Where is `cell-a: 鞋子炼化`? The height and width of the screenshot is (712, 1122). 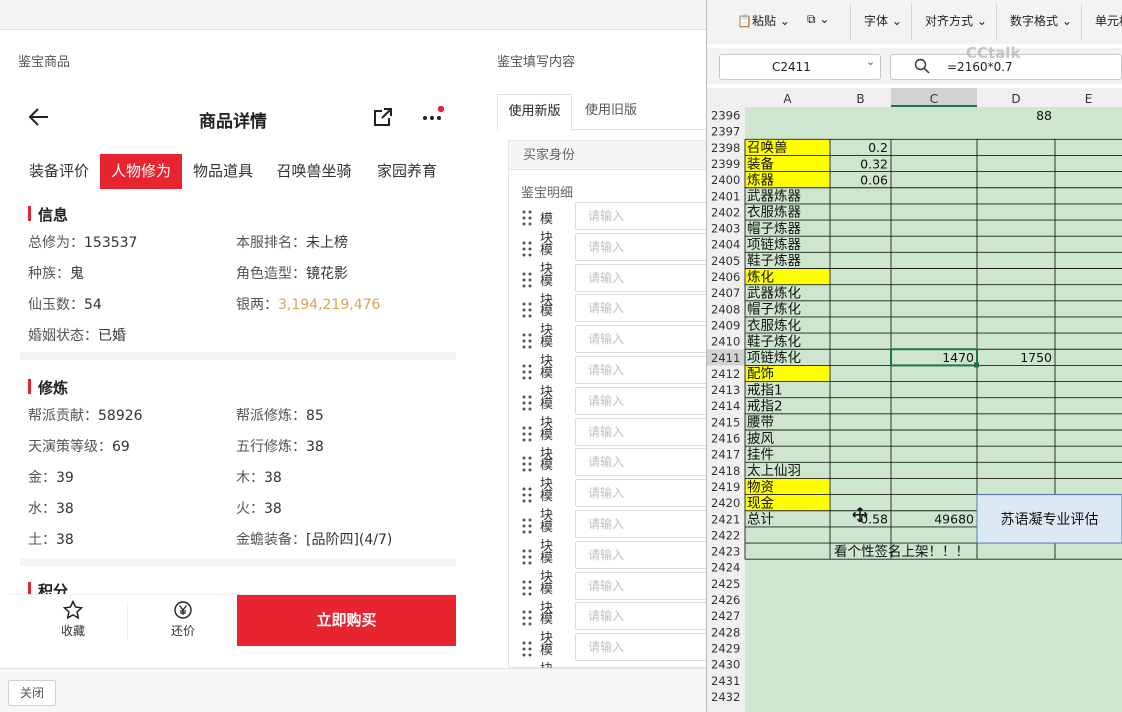
cell-a: 鞋子炼化 is located at coordinates (774, 342).